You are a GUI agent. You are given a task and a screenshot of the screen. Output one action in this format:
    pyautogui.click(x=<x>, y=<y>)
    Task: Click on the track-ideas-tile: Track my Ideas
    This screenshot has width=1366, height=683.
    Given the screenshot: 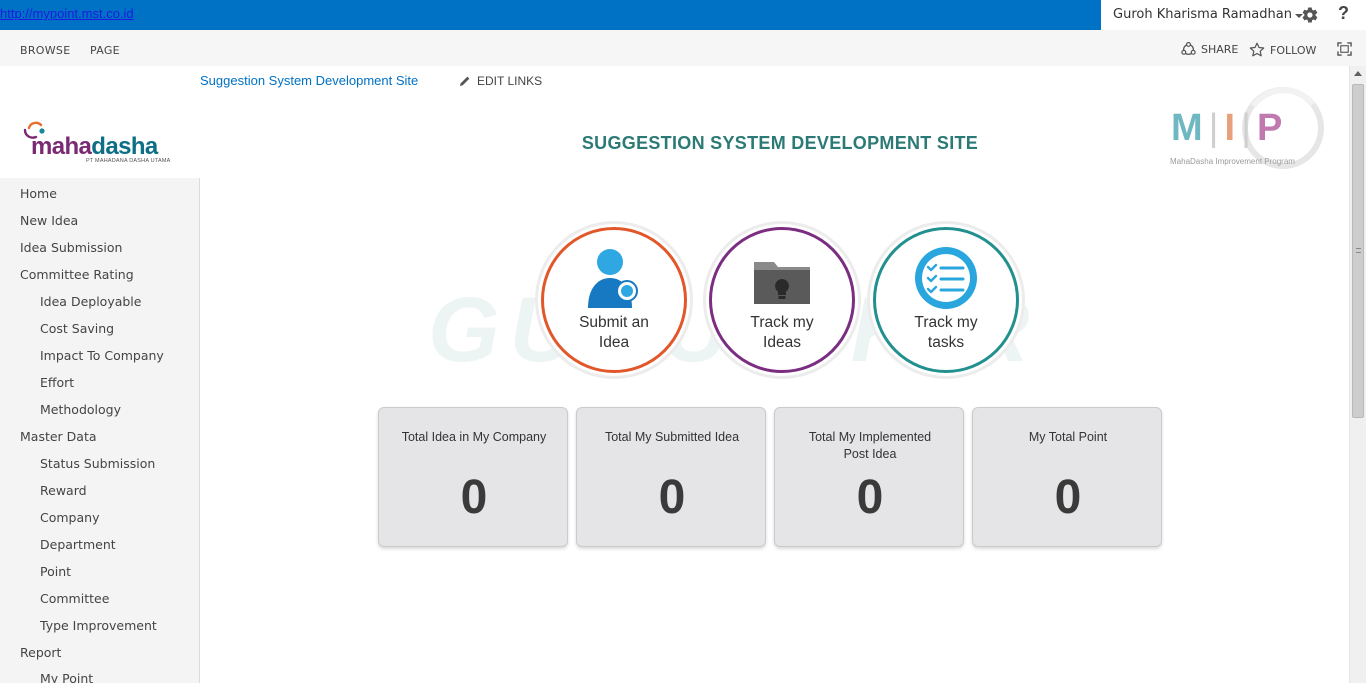 What is the action you would take?
    pyautogui.click(x=782, y=300)
    